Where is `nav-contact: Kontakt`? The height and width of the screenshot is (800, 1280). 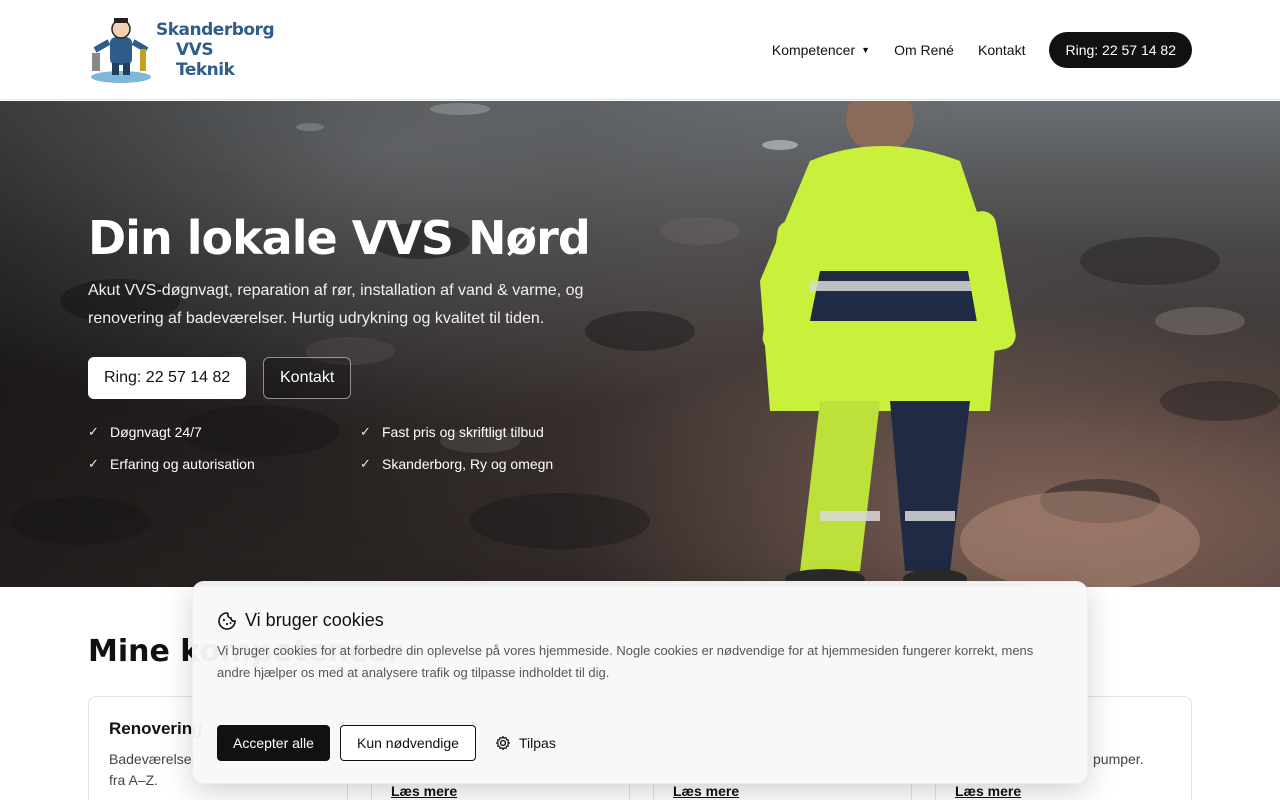 nav-contact: Kontakt is located at coordinates (1001, 50).